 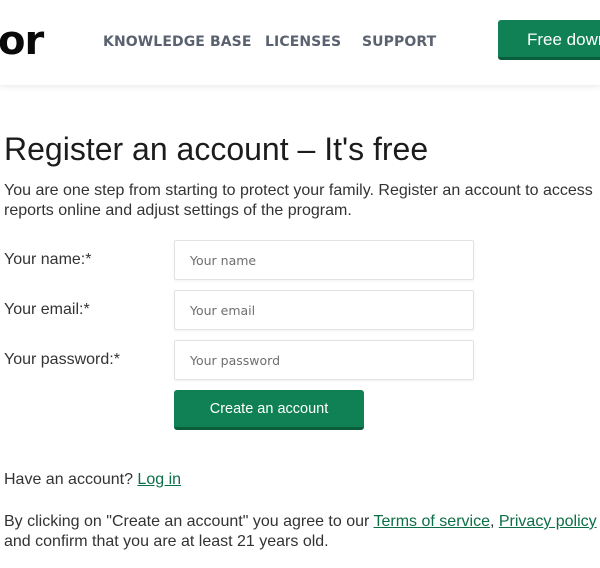 What do you see at coordinates (159, 479) in the screenshot?
I see `login-link: Log in` at bounding box center [159, 479].